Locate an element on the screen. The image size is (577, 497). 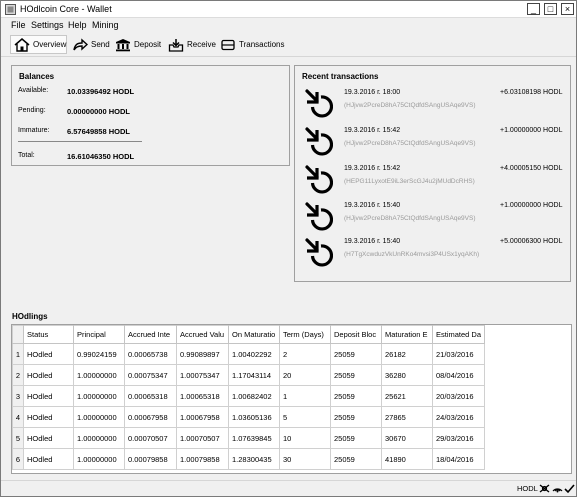
table-cell: 0.00065738 is located at coordinates (150, 354).